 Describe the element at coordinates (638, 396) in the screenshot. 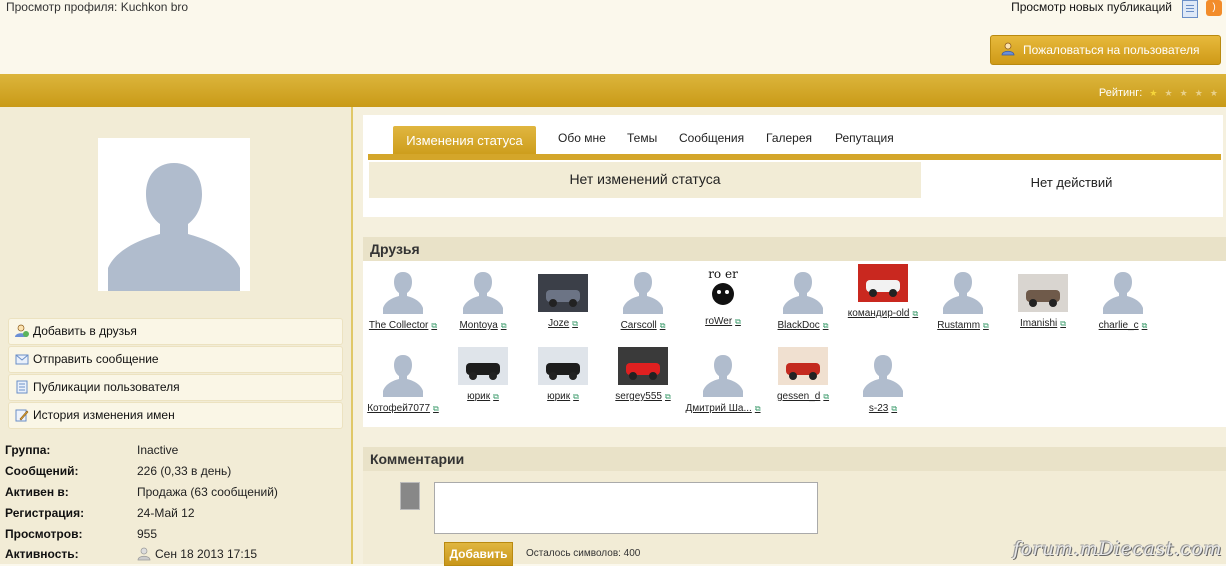

I see `friend-name-label: sergey555` at that location.